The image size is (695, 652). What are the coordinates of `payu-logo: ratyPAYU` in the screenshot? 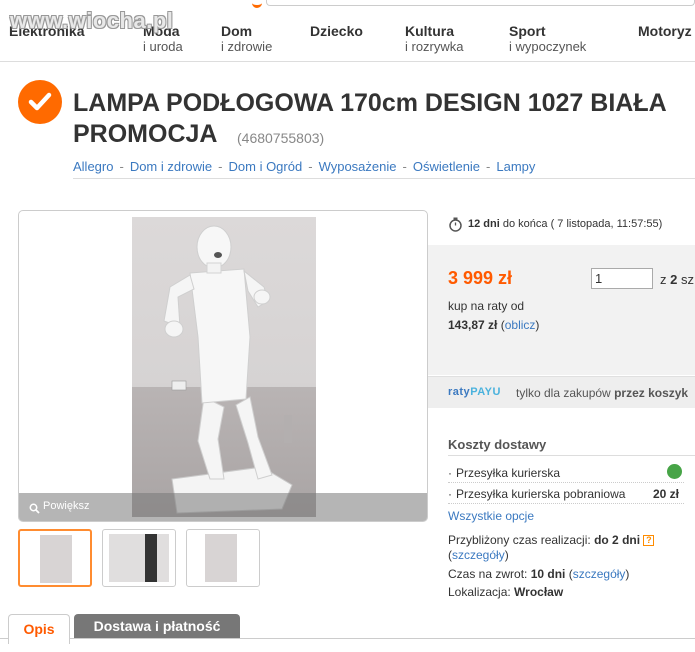 It's located at (474, 392).